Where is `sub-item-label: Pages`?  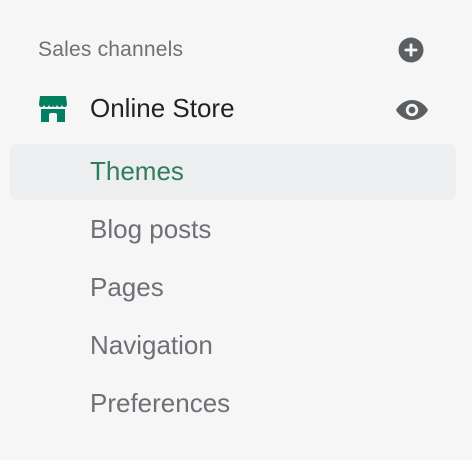 sub-item-label: Pages is located at coordinates (127, 287).